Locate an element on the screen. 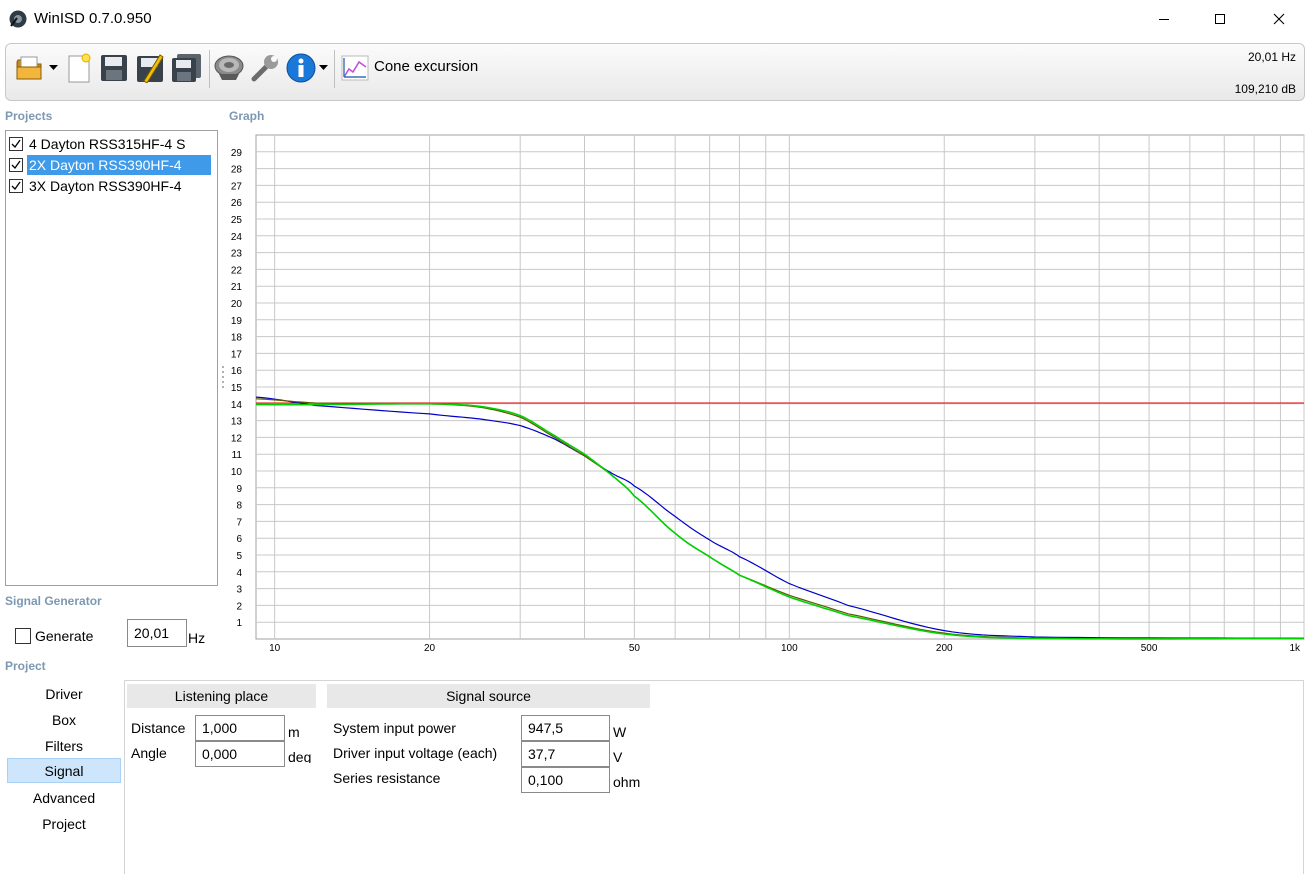 This screenshot has width=1309, height=874. y-tick-label: 15 is located at coordinates (237, 388).